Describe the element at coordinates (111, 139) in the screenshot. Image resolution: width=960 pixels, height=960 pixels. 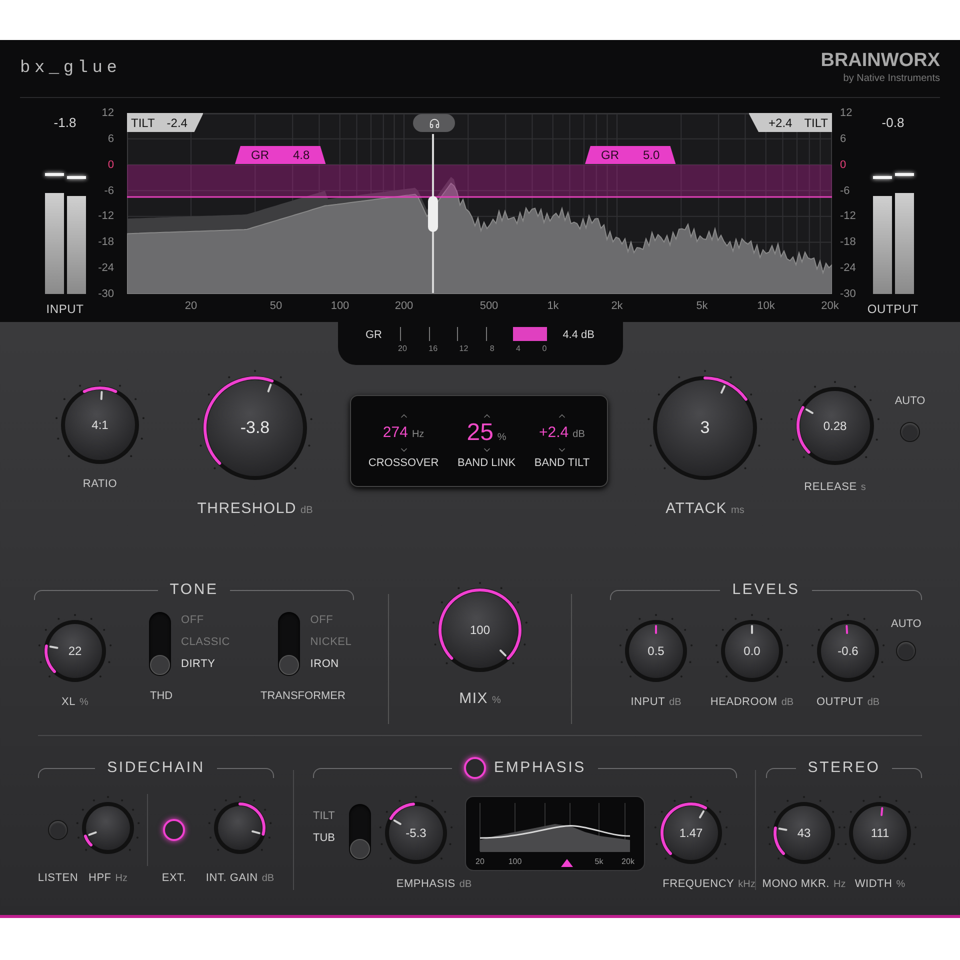
I see `axis-label: 6` at that location.